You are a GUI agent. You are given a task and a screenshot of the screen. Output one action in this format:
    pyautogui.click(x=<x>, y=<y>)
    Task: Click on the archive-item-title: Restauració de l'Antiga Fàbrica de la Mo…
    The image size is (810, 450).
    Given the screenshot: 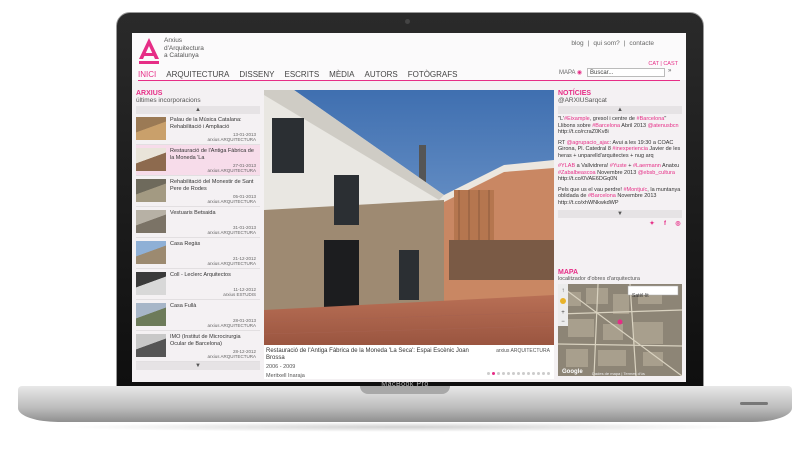 What is the action you would take?
    pyautogui.click(x=214, y=154)
    